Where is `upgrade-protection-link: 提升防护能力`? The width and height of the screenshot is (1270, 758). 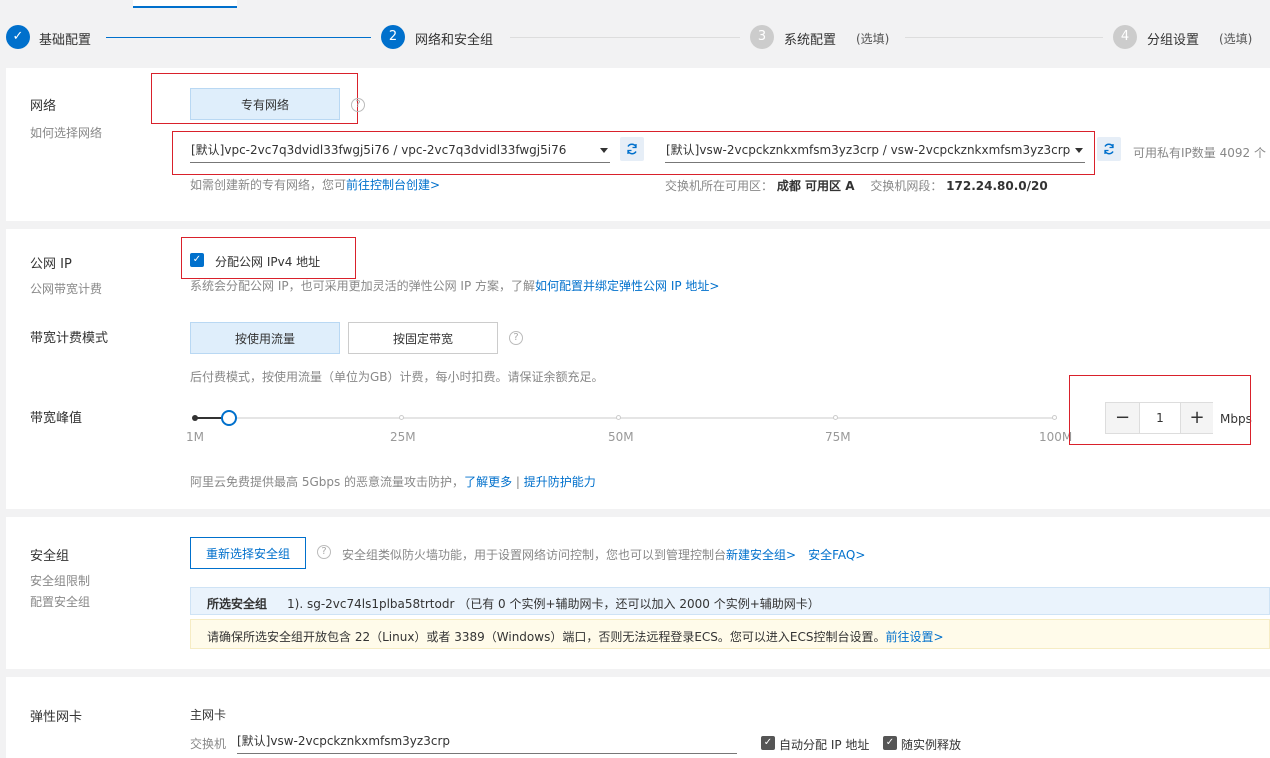
upgrade-protection-link: 提升防护能力 is located at coordinates (560, 482).